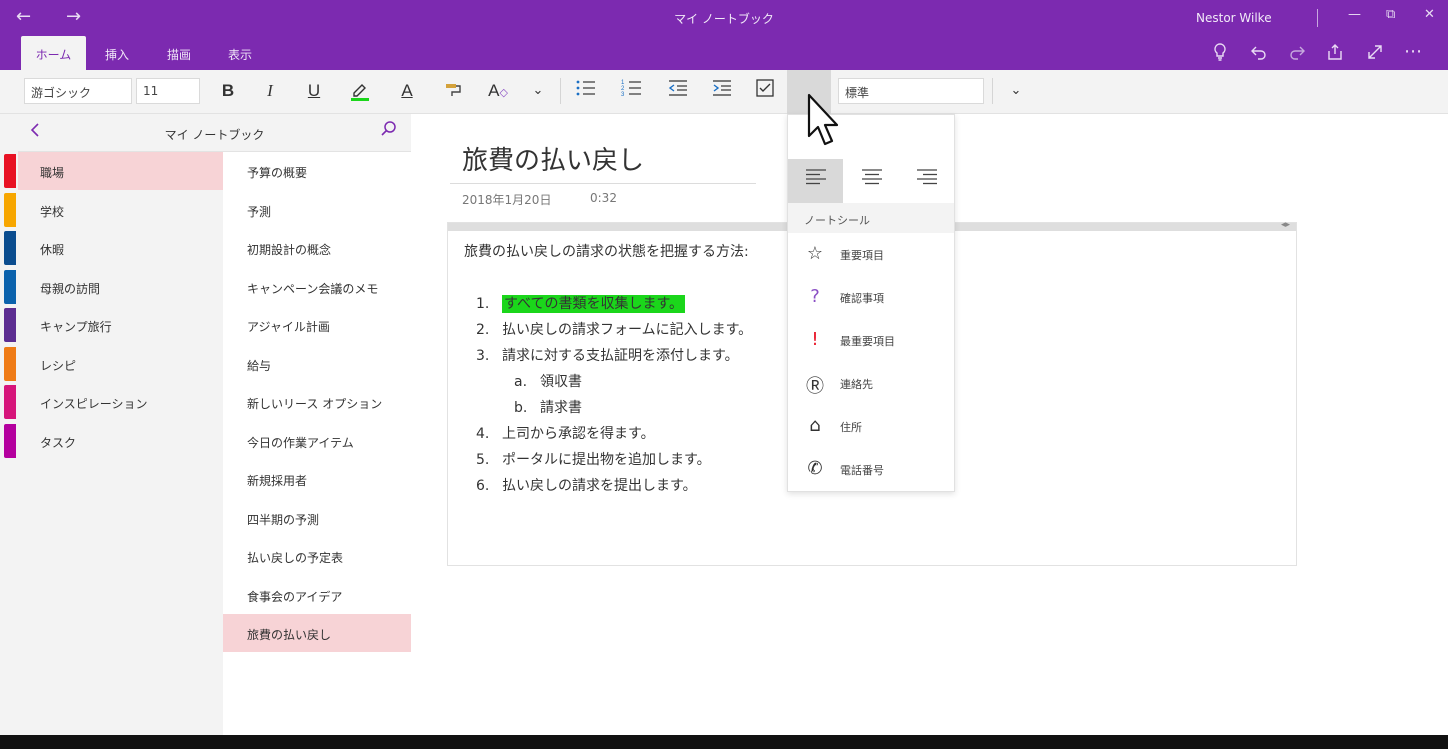 This screenshot has height=749, width=1448. What do you see at coordinates (120, 287) in the screenshot?
I see `section-item: 母親の訪問` at bounding box center [120, 287].